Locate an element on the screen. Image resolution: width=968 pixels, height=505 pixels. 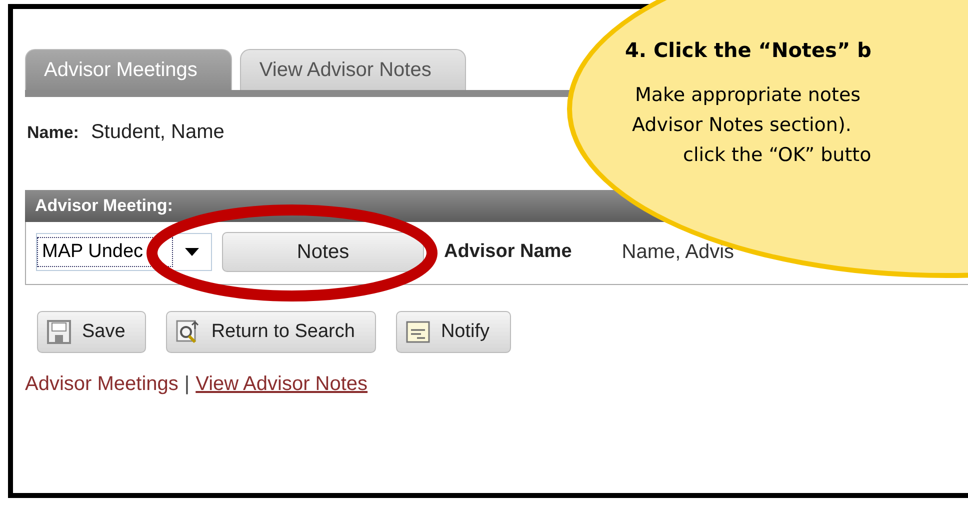
notes-button: Notes is located at coordinates (323, 252).